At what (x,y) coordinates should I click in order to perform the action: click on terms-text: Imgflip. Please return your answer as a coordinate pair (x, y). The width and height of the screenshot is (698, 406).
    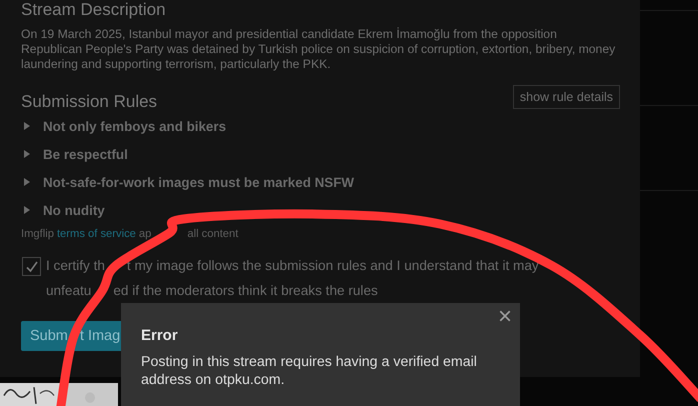
    Looking at the image, I should click on (37, 234).